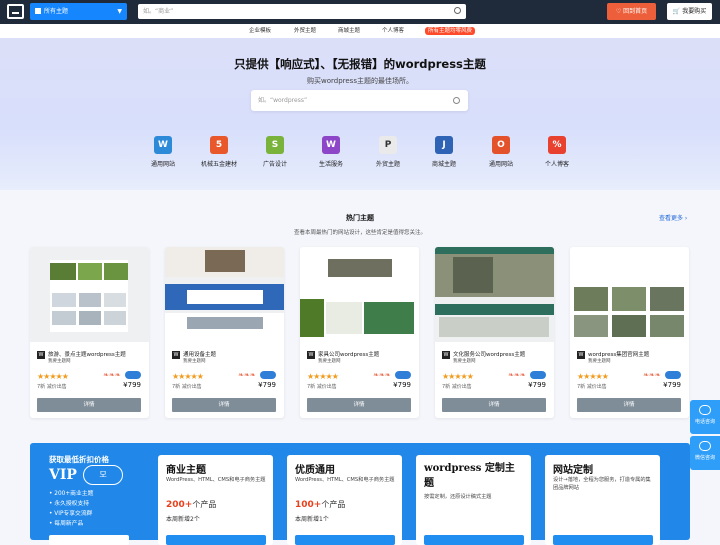 This screenshot has height=545, width=720. I want to click on subnav-item: 外贸主题, so click(305, 31).